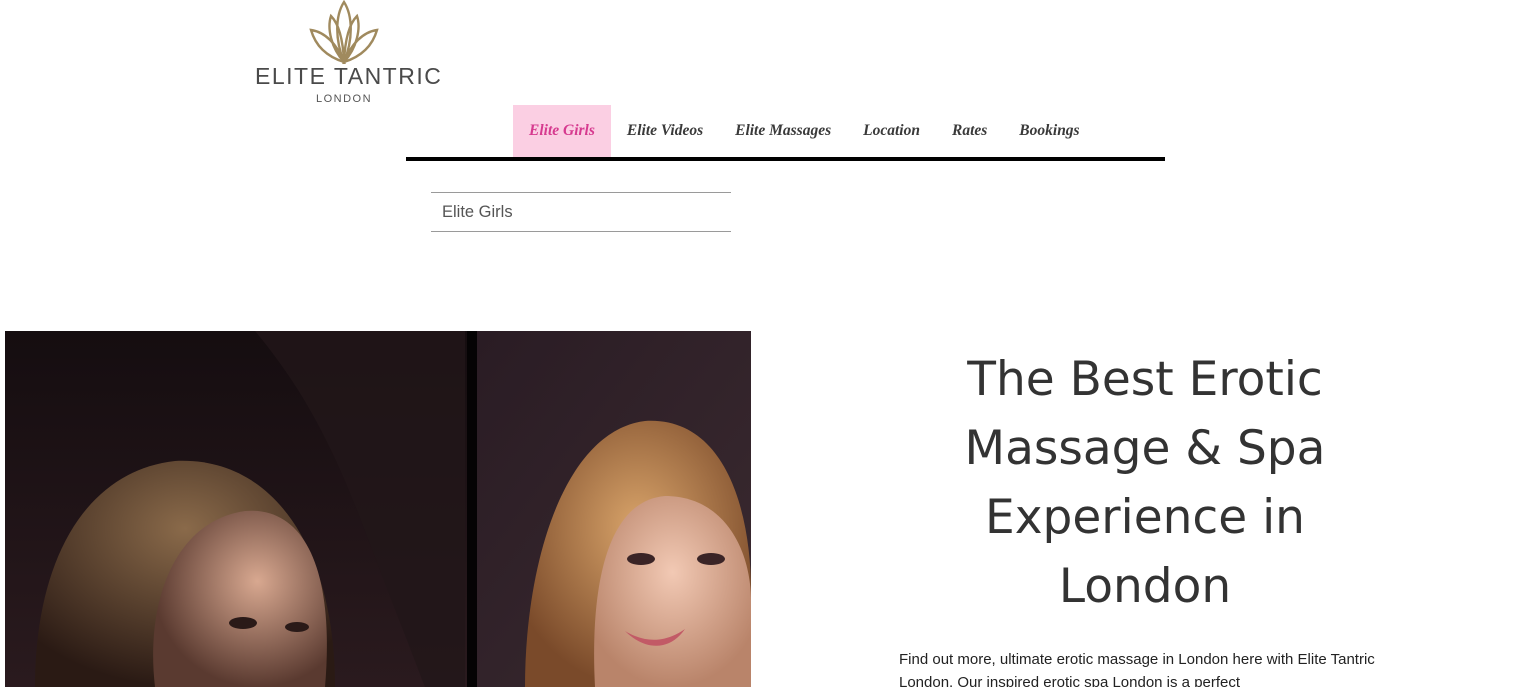  Describe the element at coordinates (1049, 131) in the screenshot. I see `nav-item-bookings: Bookings` at that location.